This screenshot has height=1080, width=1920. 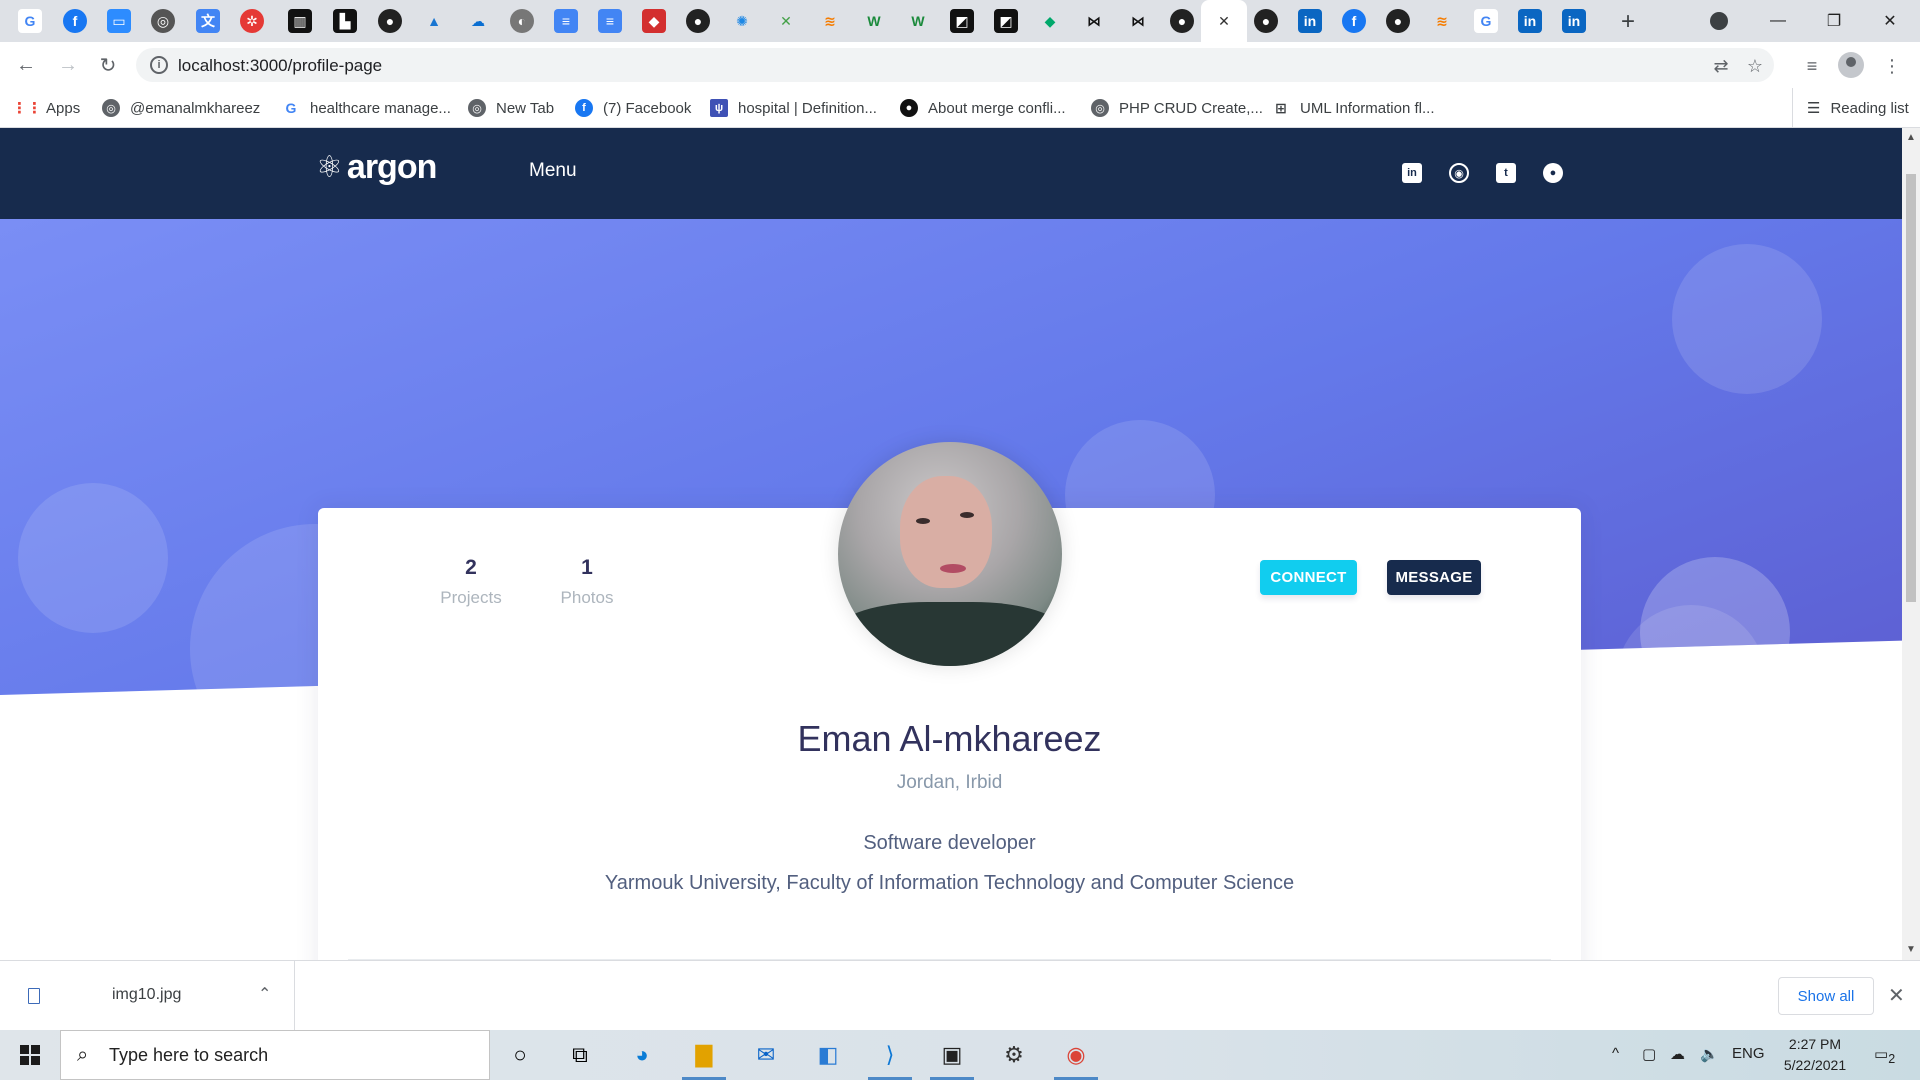 What do you see at coordinates (1719, 21) in the screenshot?
I see `tab-search-icon` at bounding box center [1719, 21].